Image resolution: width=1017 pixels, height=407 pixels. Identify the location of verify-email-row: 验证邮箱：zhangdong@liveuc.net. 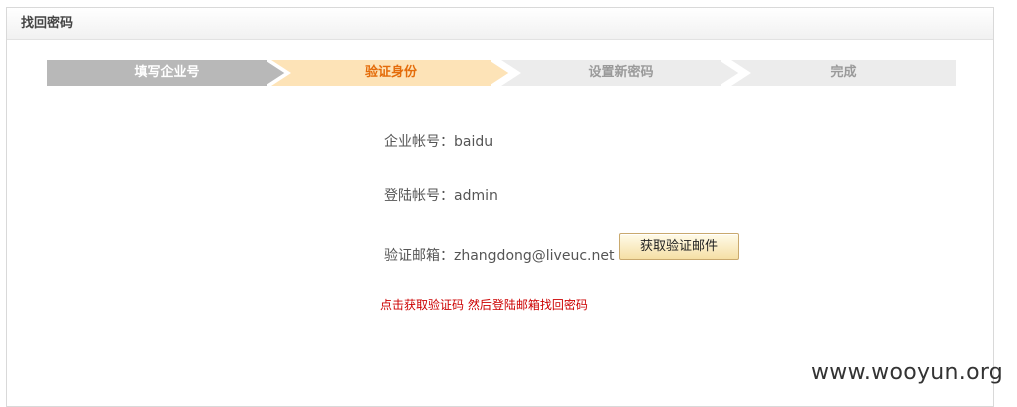
(499, 255).